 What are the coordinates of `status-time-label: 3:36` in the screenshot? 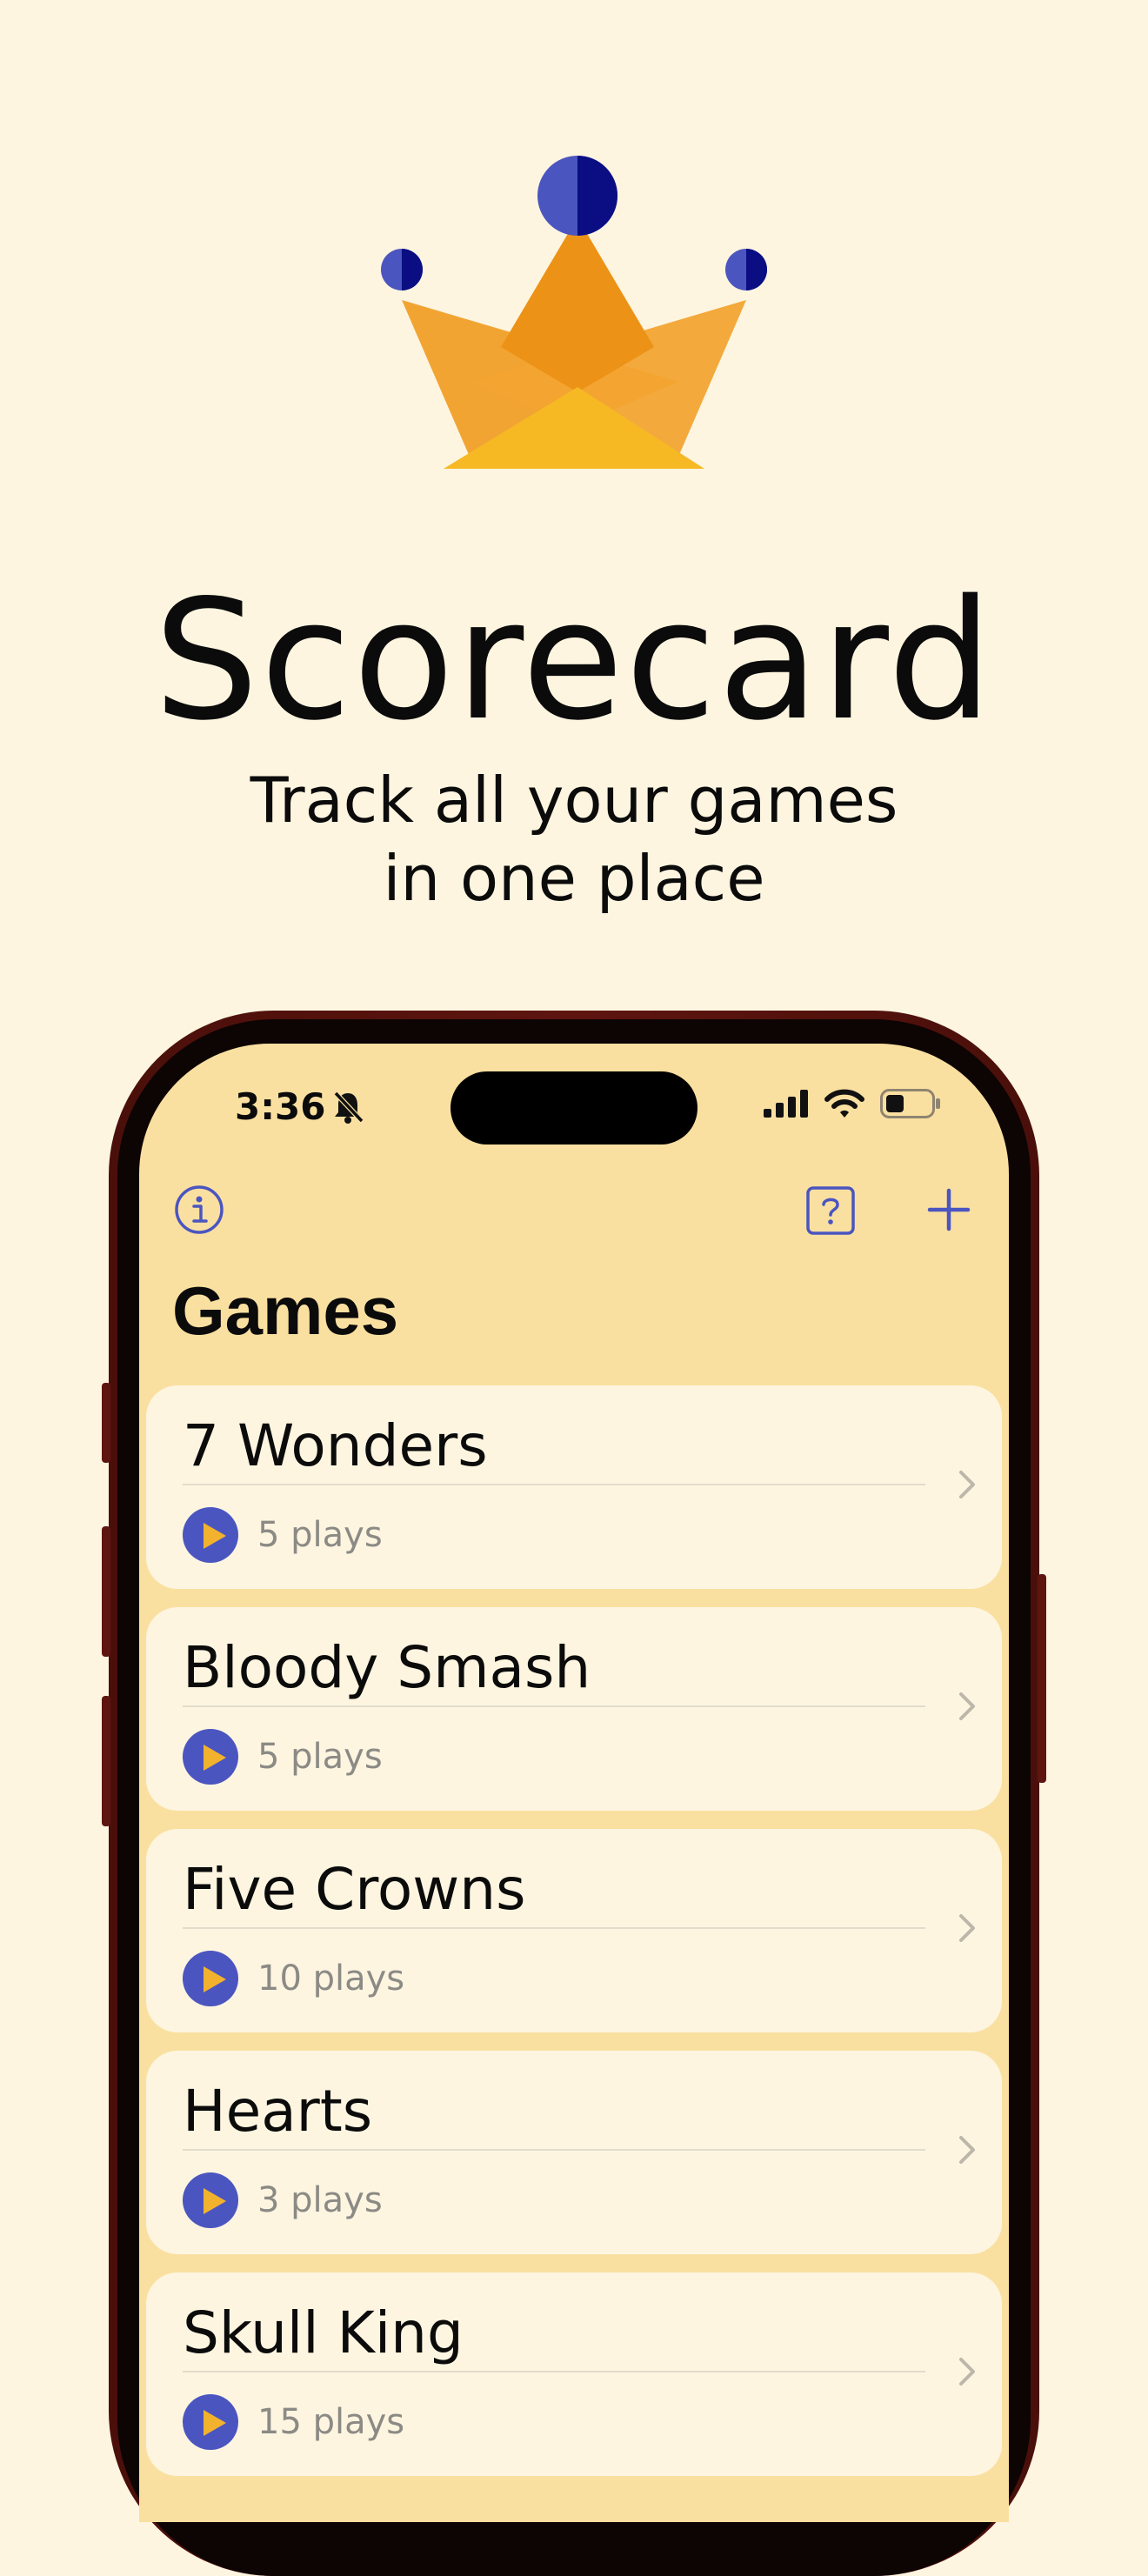 It's located at (281, 1106).